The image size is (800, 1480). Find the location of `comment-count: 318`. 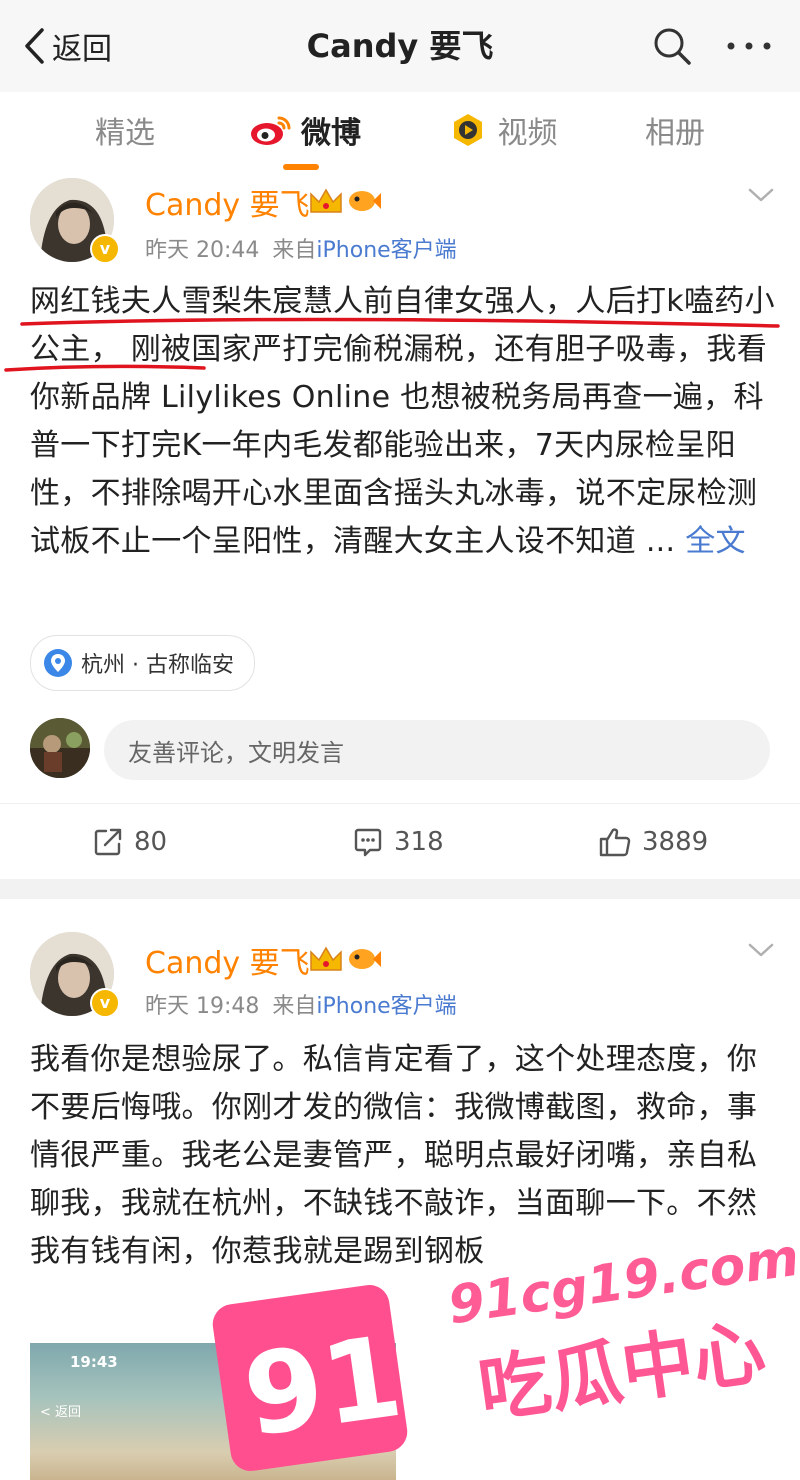

comment-count: 318 is located at coordinates (419, 842).